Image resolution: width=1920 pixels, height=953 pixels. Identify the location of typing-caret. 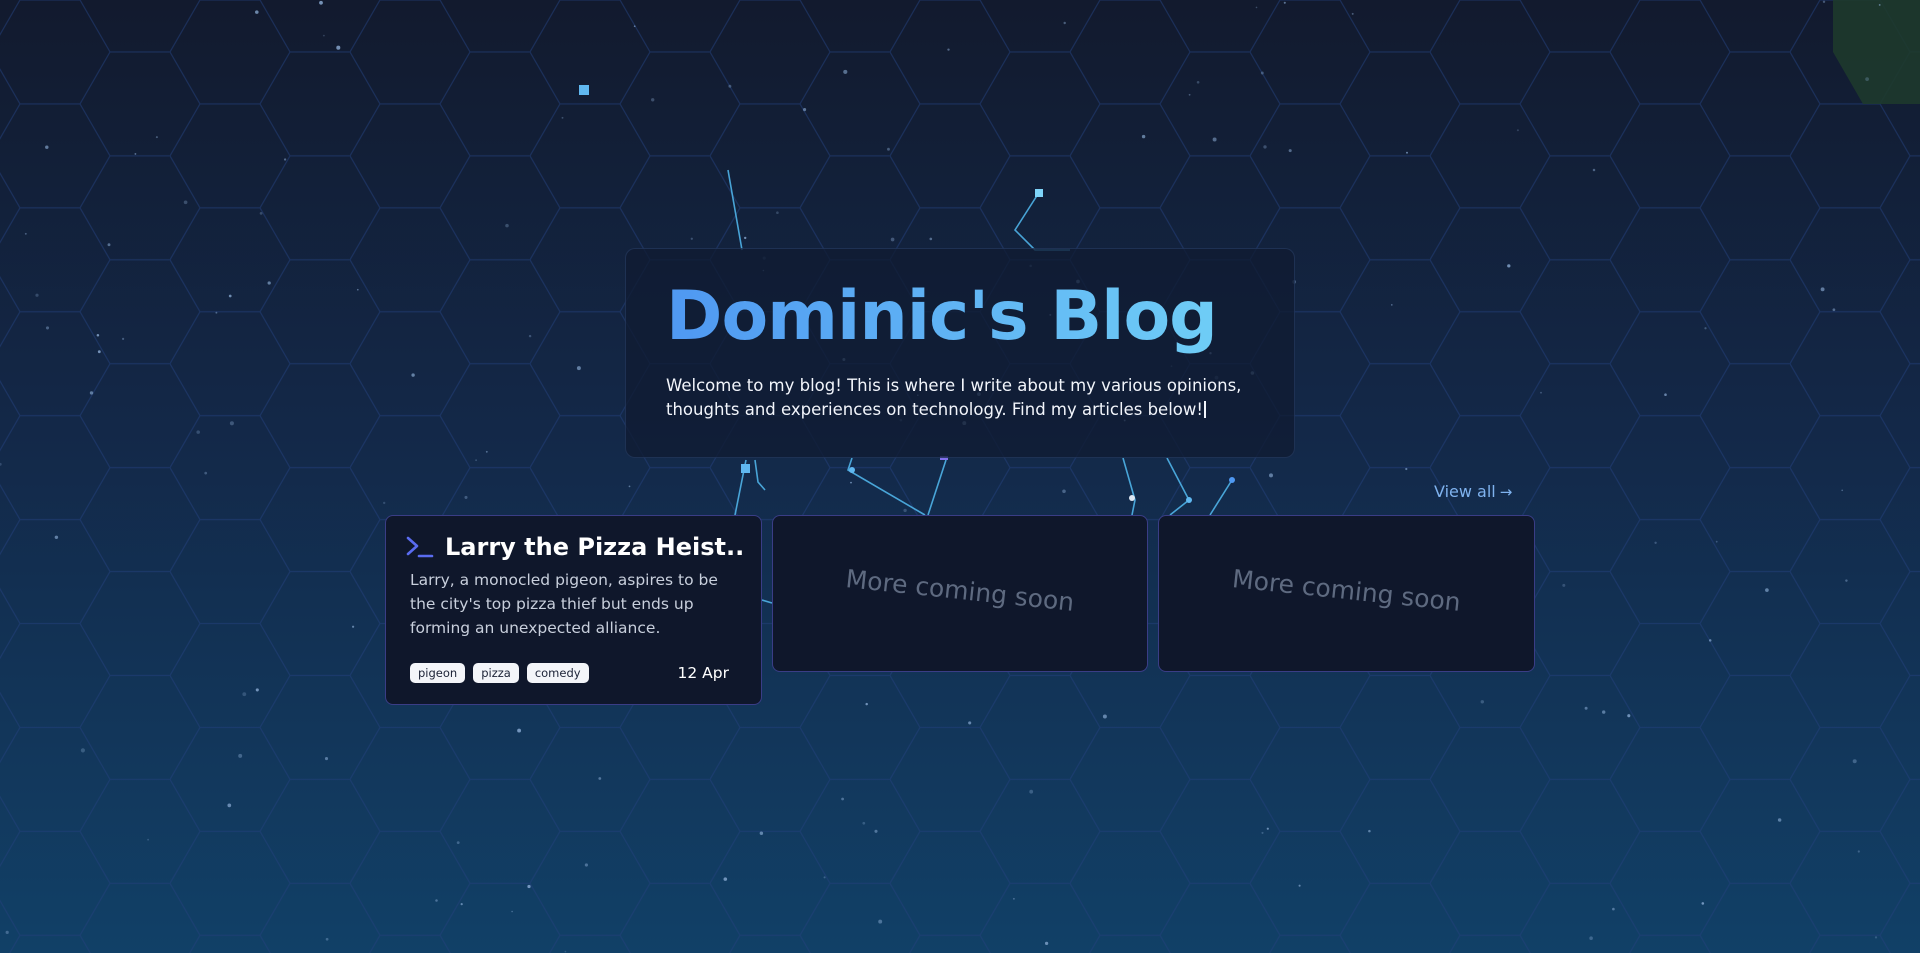
(1205, 409).